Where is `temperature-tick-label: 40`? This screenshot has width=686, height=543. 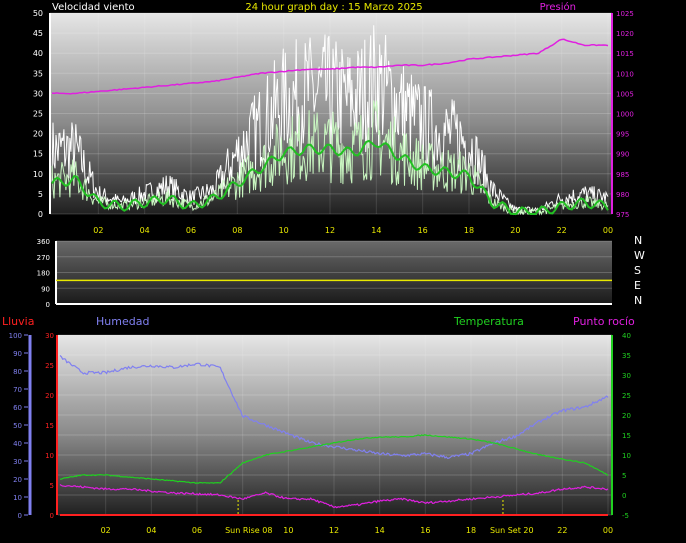 temperature-tick-label: 40 is located at coordinates (626, 336).